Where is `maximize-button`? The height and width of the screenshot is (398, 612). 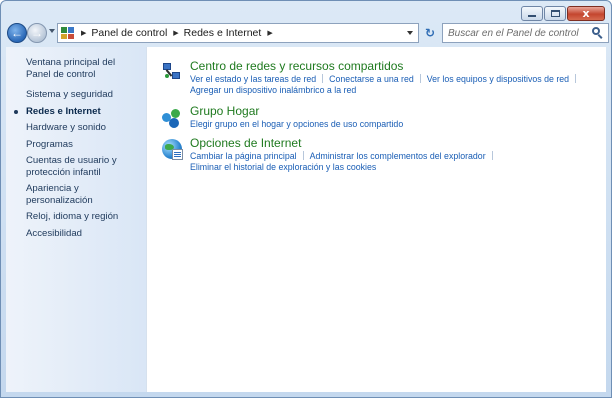 maximize-button is located at coordinates (555, 13).